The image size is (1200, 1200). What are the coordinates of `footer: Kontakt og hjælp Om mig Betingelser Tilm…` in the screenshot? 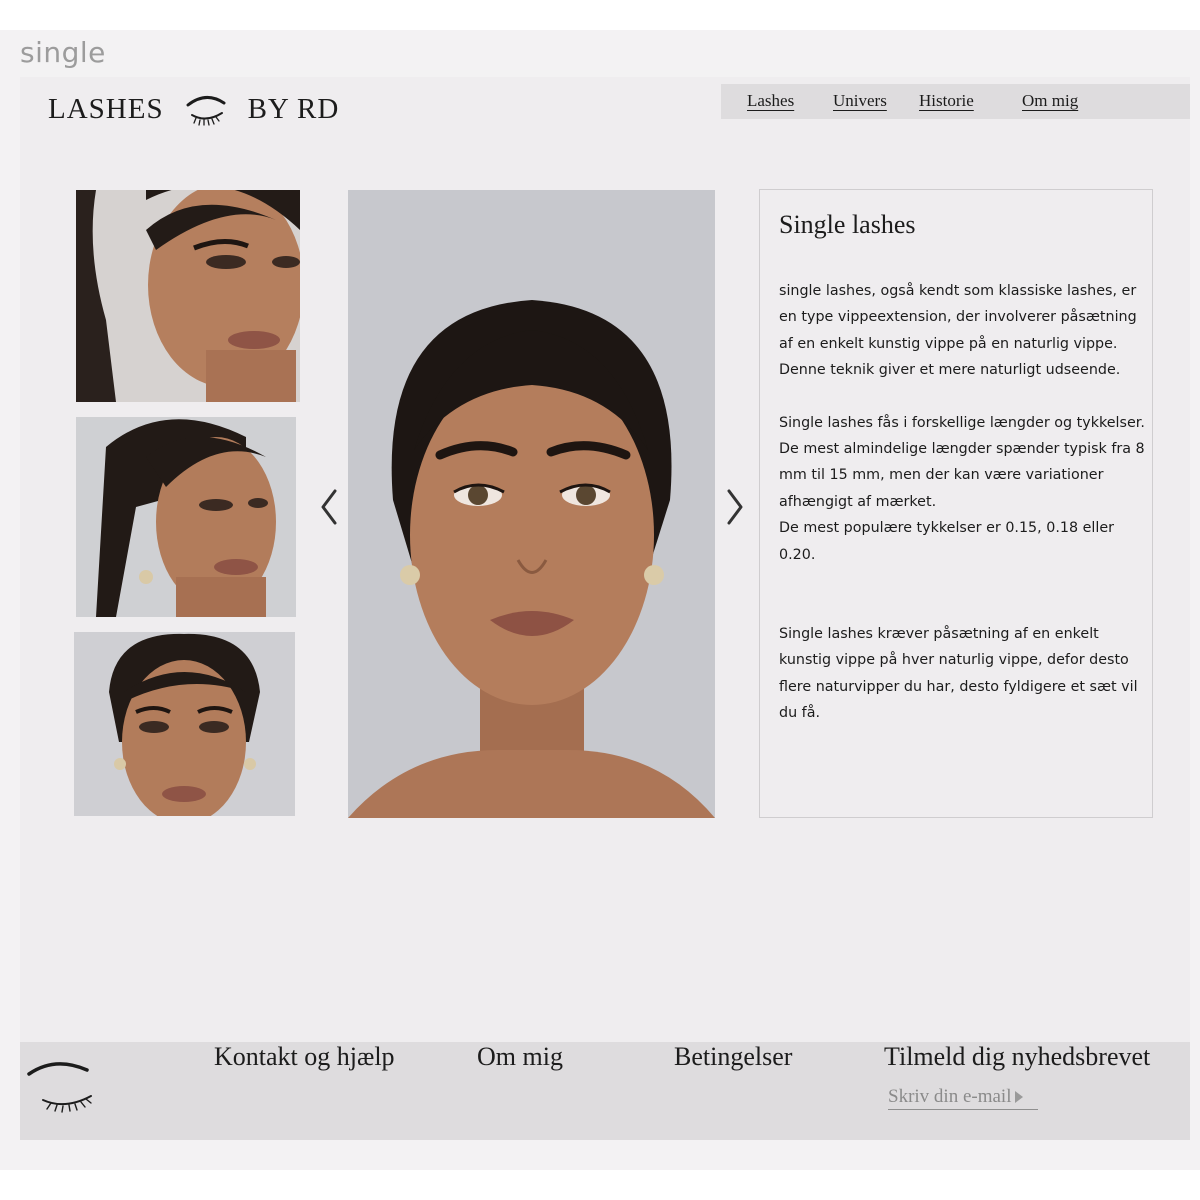 It's located at (605, 1091).